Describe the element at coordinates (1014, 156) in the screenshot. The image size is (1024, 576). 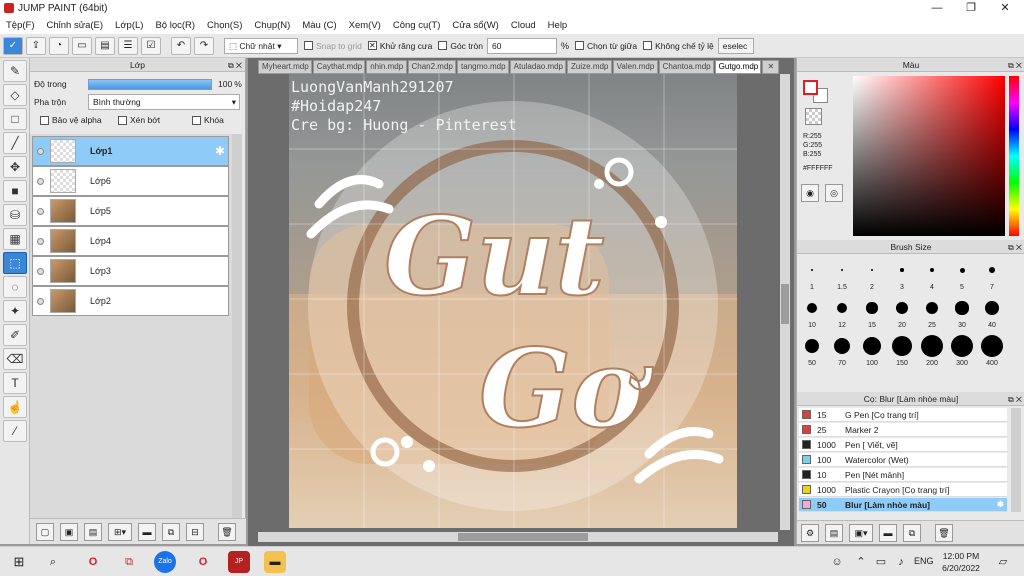
I see `hue-slider` at that location.